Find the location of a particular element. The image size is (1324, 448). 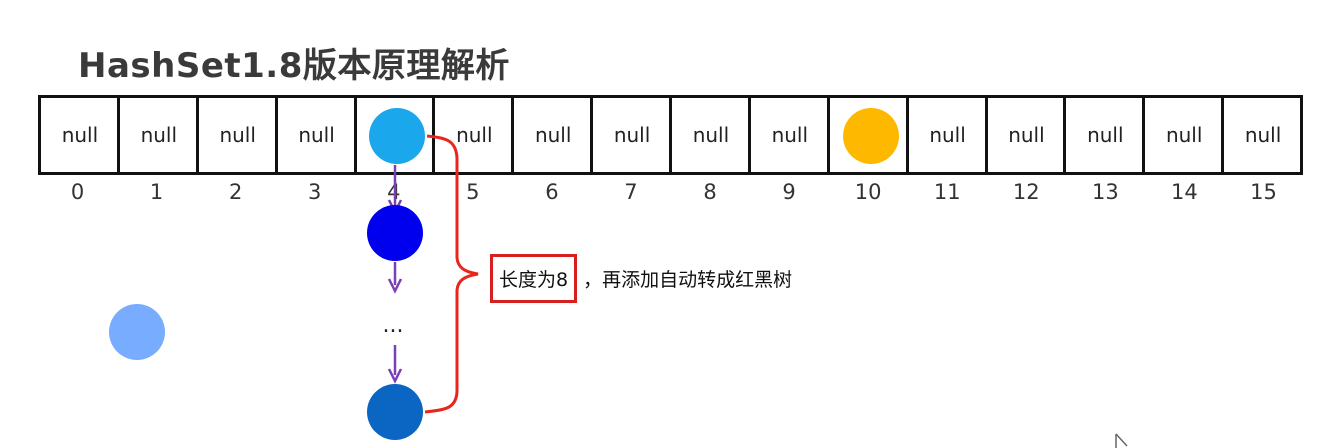

length-bracket is located at coordinates (451, 274).